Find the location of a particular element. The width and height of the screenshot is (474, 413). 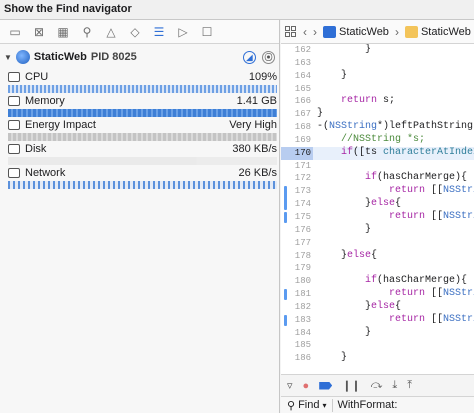

breadcrumb-folder: StaticWeb is located at coordinates (437, 31).